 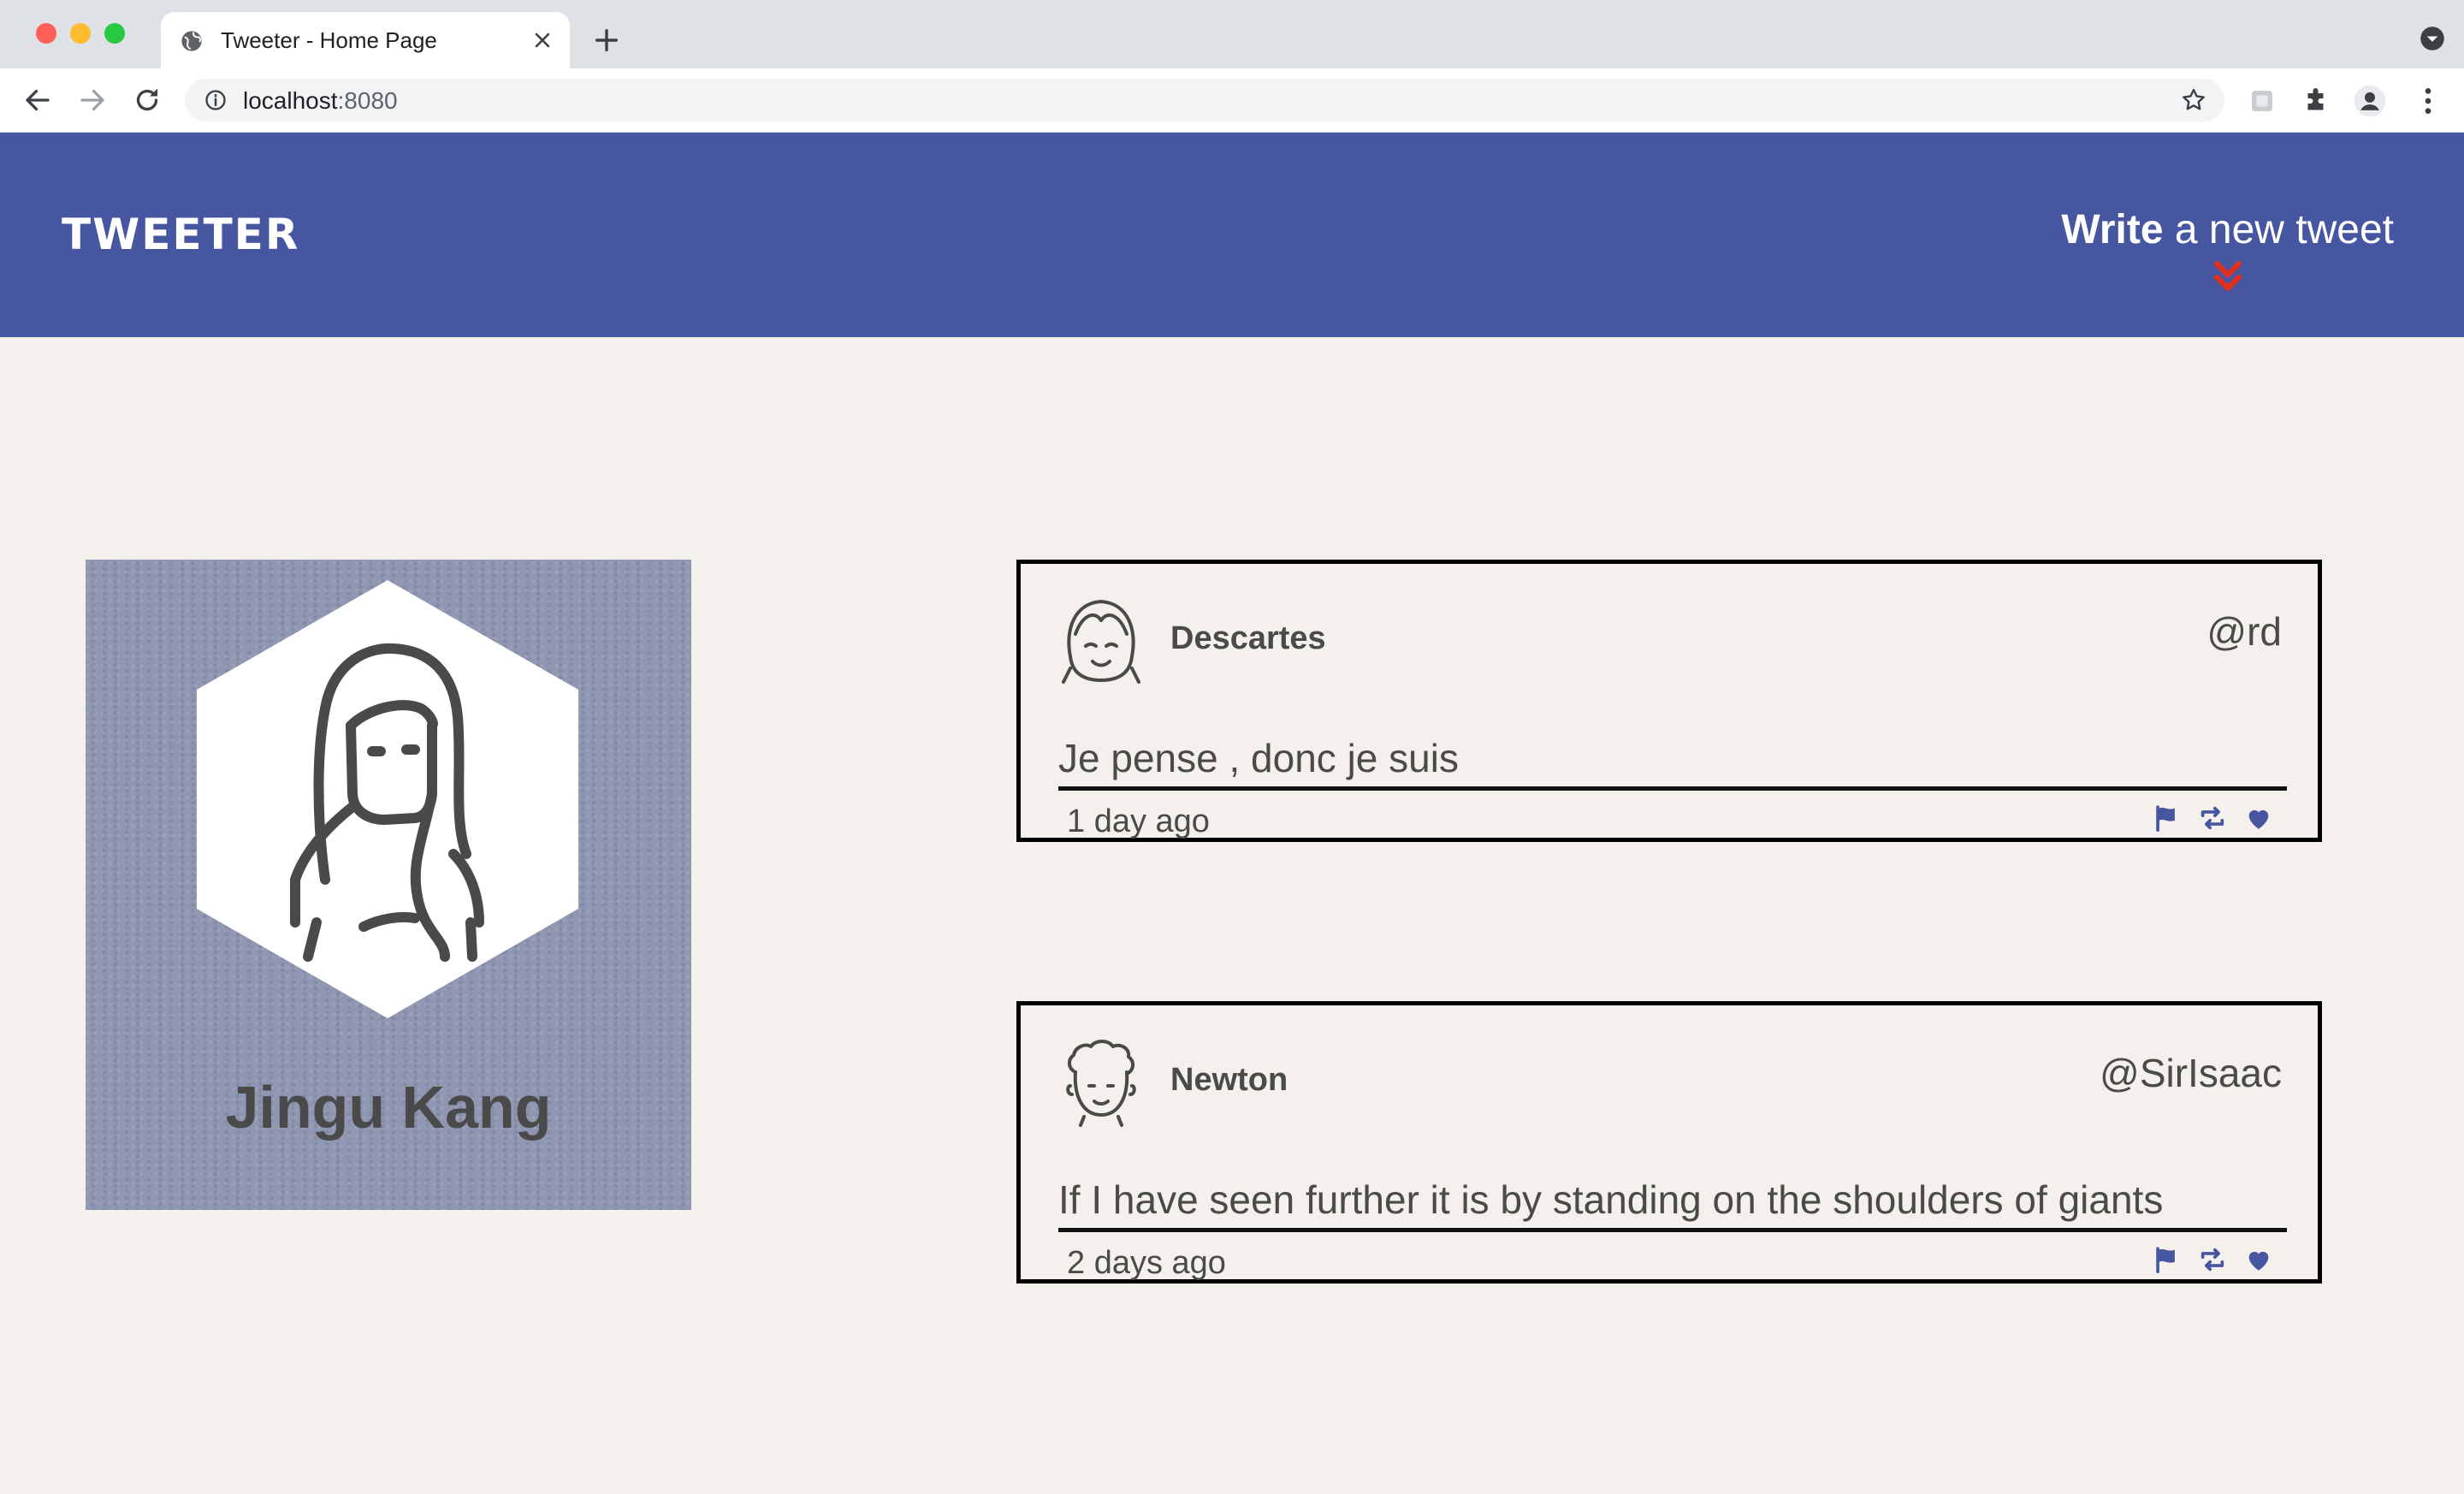 I want to click on double-chevron-down-icon, so click(x=2227, y=277).